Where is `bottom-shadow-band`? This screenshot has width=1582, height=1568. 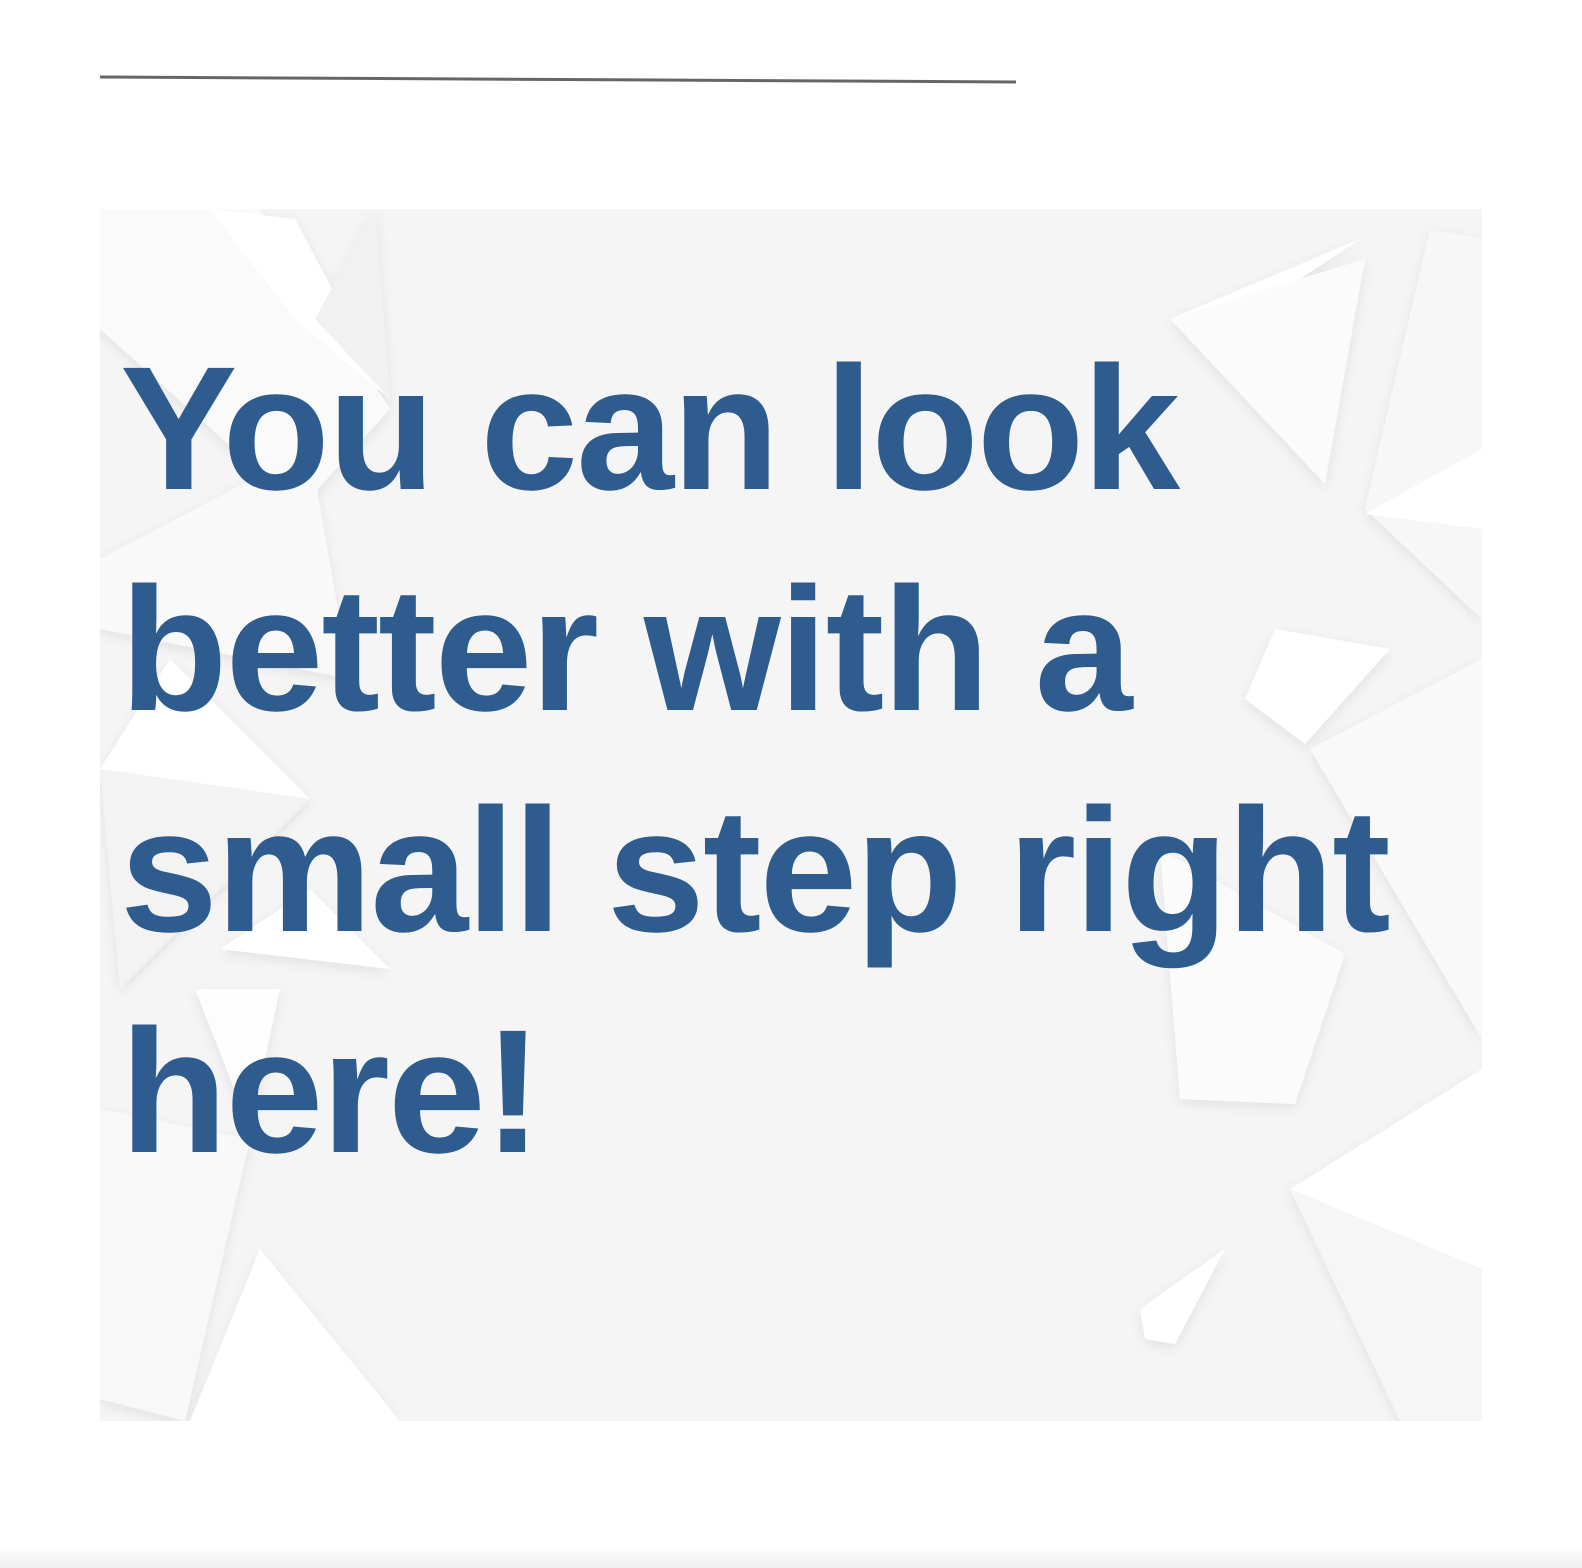 bottom-shadow-band is located at coordinates (791, 1557).